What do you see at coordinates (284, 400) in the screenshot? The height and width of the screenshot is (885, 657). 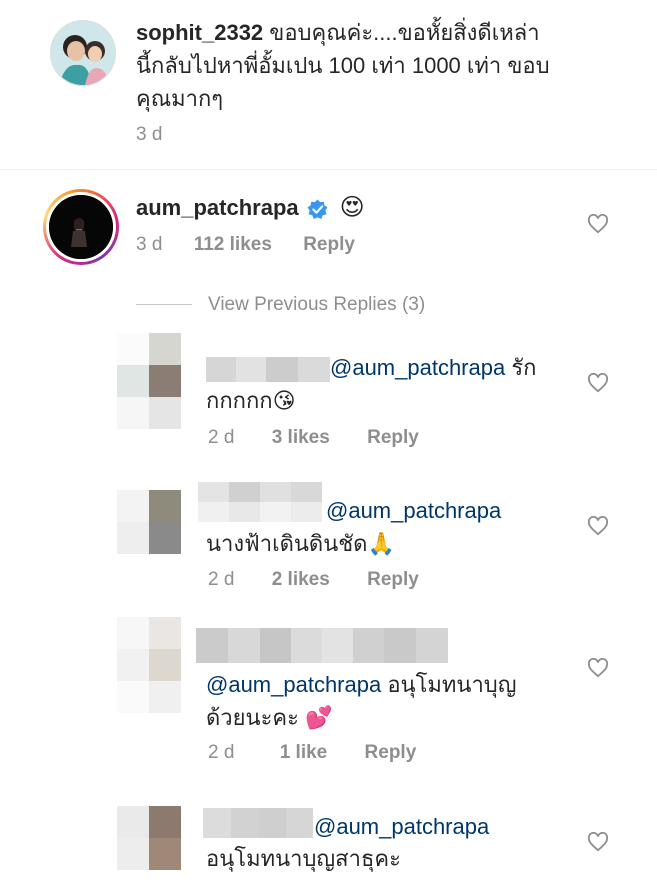 I see `kiss-emoji: 😘` at bounding box center [284, 400].